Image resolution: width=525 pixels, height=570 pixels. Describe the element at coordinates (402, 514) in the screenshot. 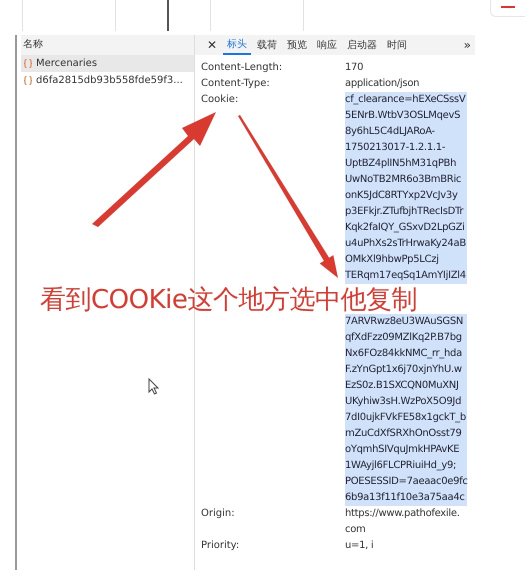

I see `header-value: https://www.pathofexile.` at that location.